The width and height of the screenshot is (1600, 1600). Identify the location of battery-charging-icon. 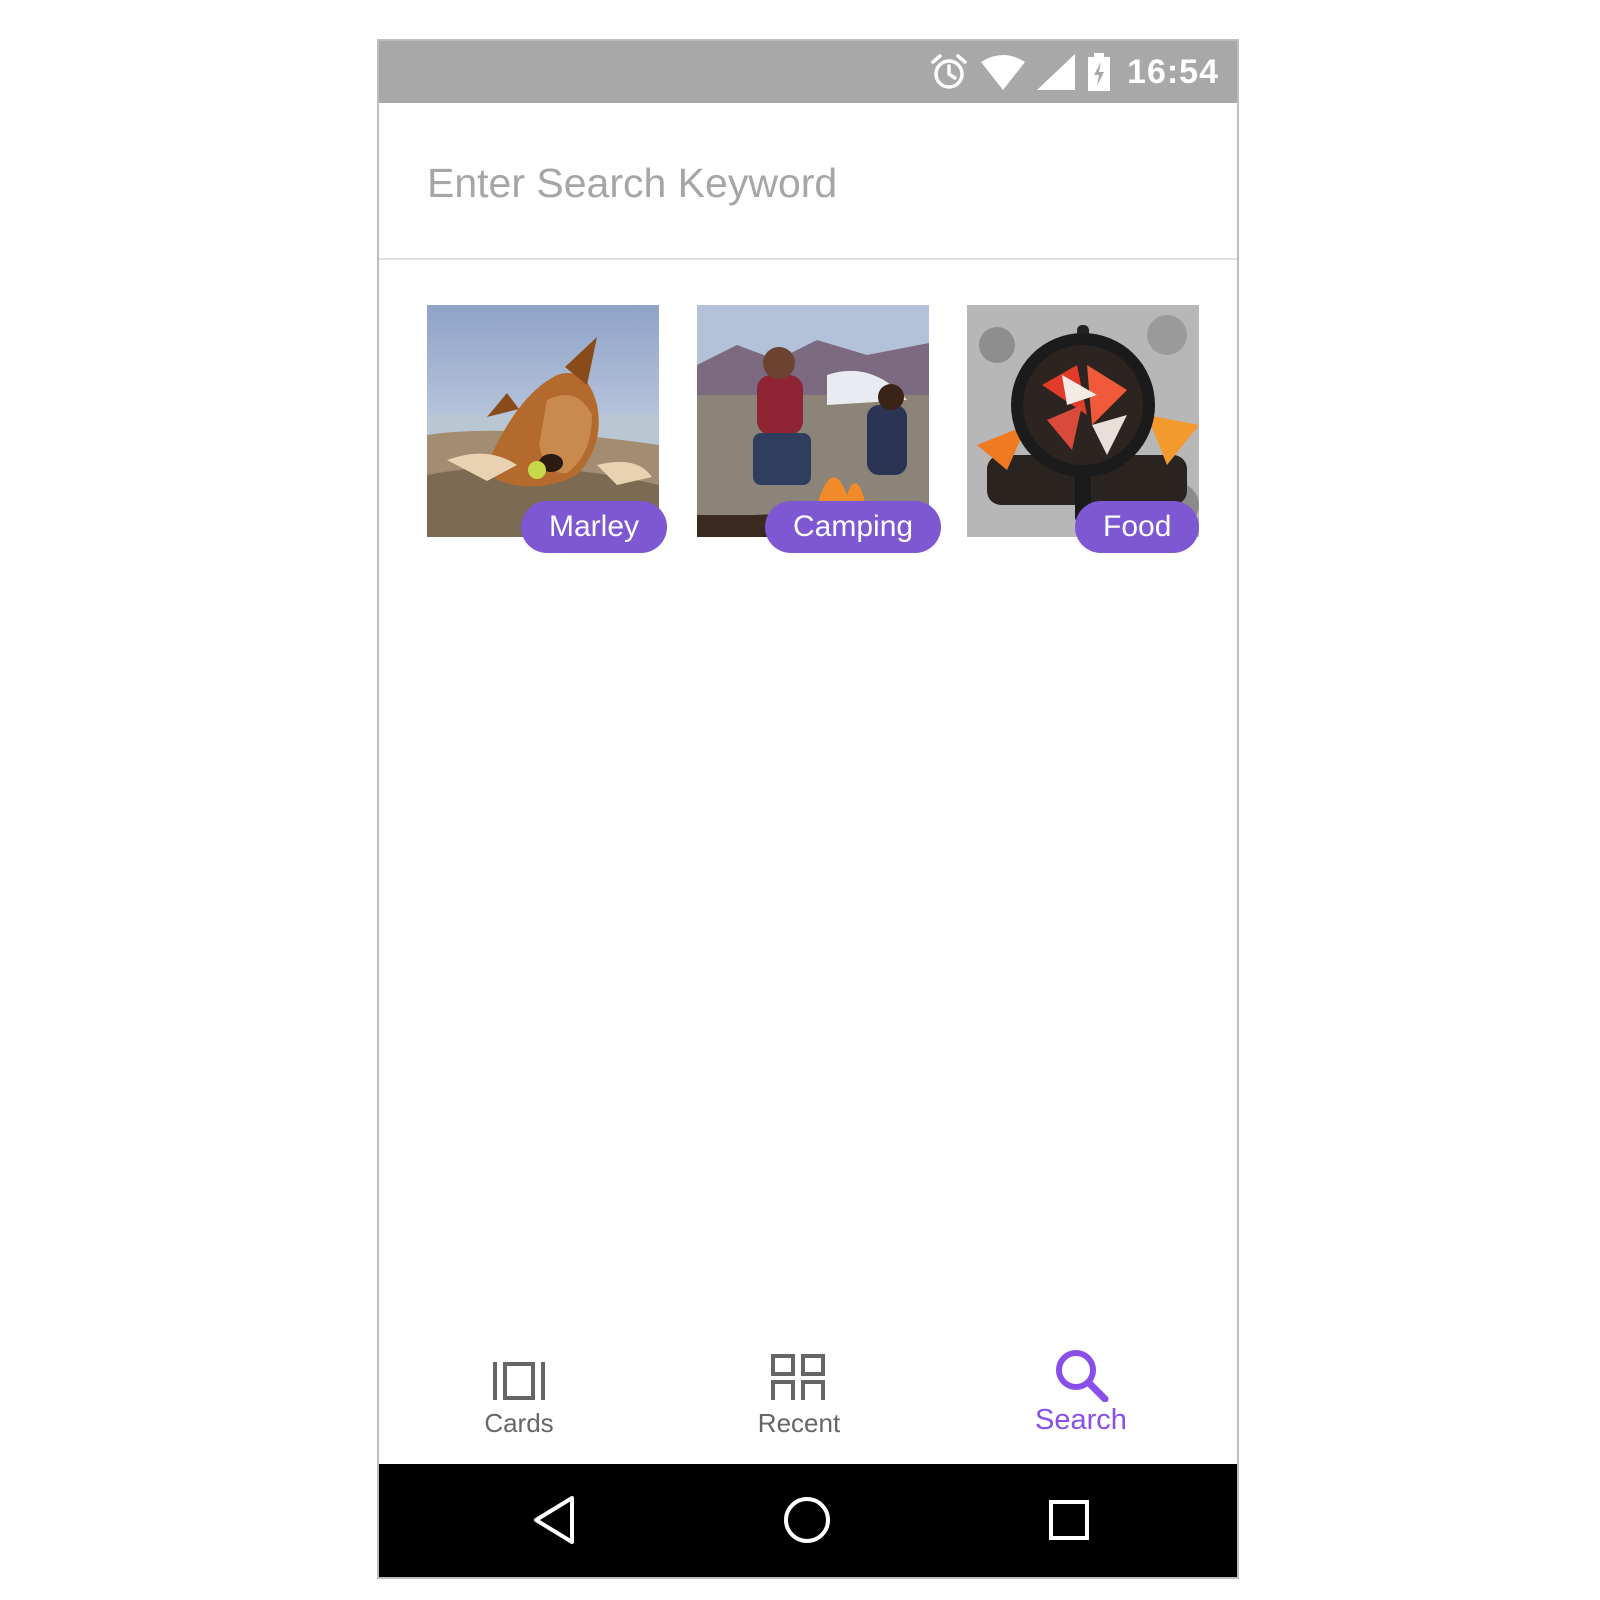
(1099, 72).